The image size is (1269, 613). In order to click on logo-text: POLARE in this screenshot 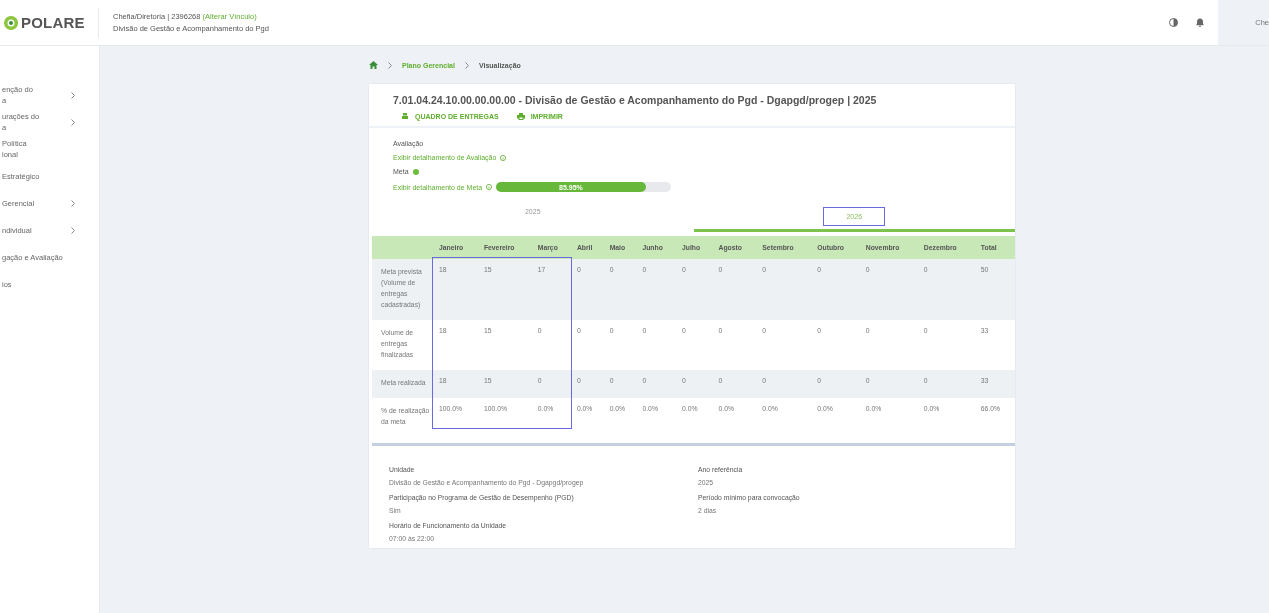, I will do `click(53, 22)`.